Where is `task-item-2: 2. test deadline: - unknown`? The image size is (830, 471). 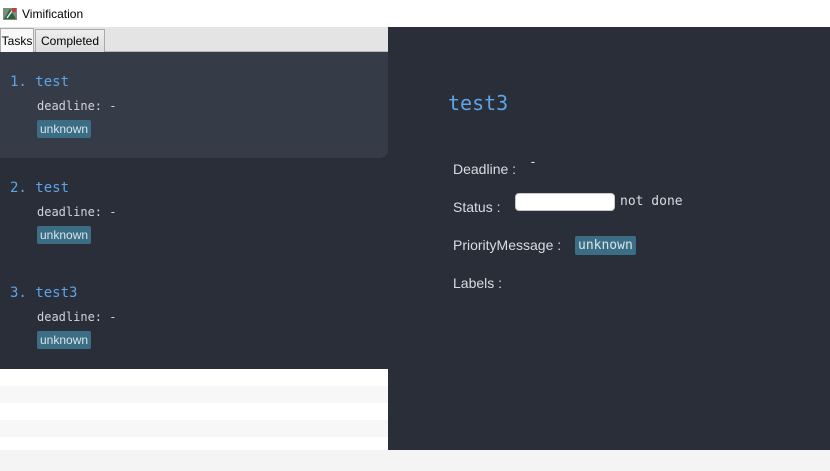
task-item-2: 2. test deadline: - unknown is located at coordinates (194, 211).